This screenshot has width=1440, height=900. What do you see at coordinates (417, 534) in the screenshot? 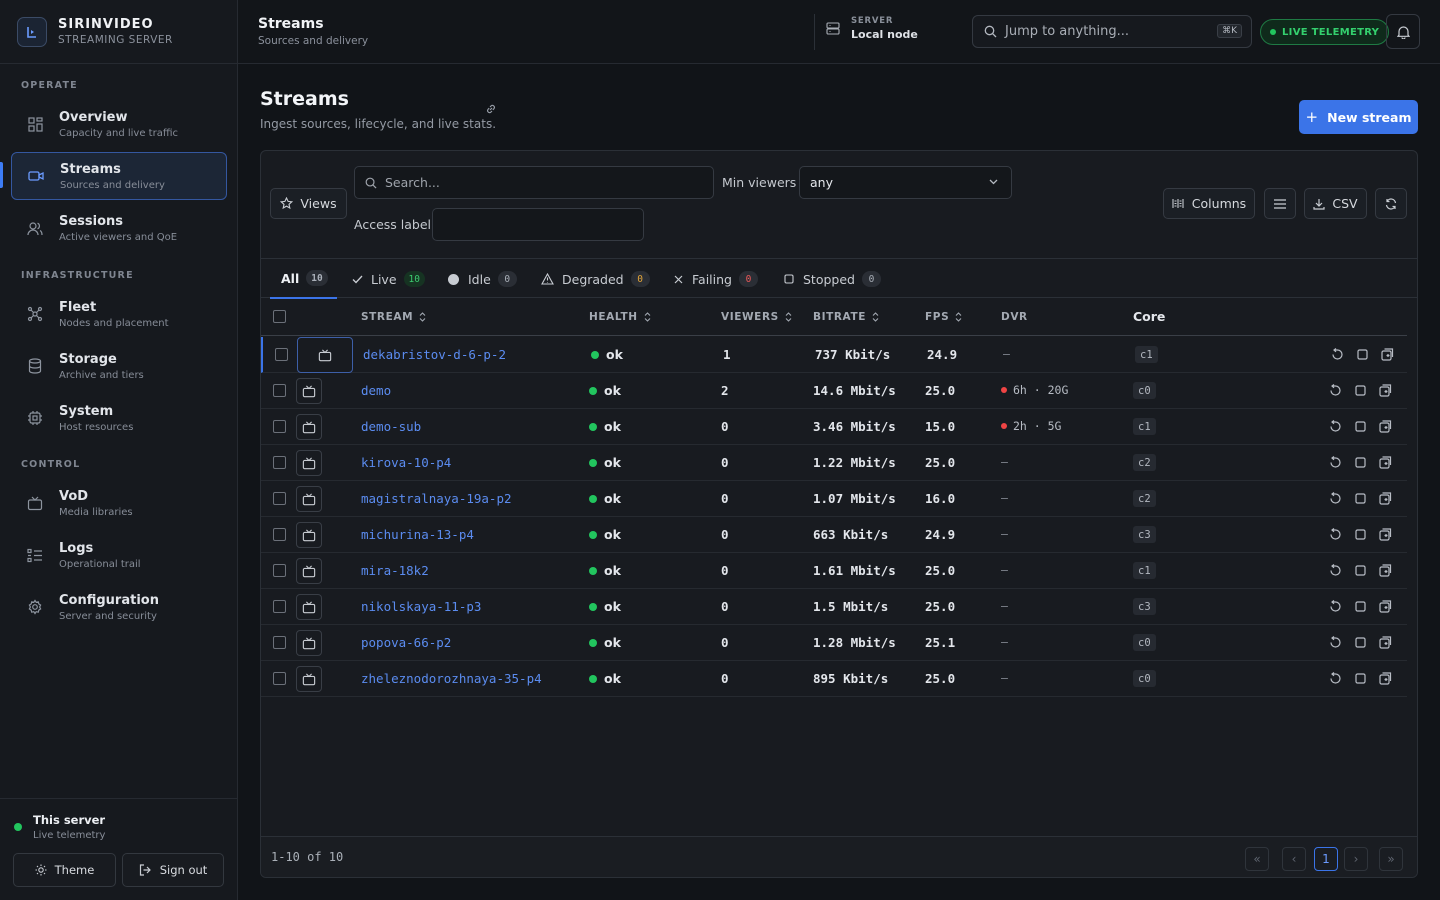
I see `stream-name-link: michurina-13-p4` at bounding box center [417, 534].